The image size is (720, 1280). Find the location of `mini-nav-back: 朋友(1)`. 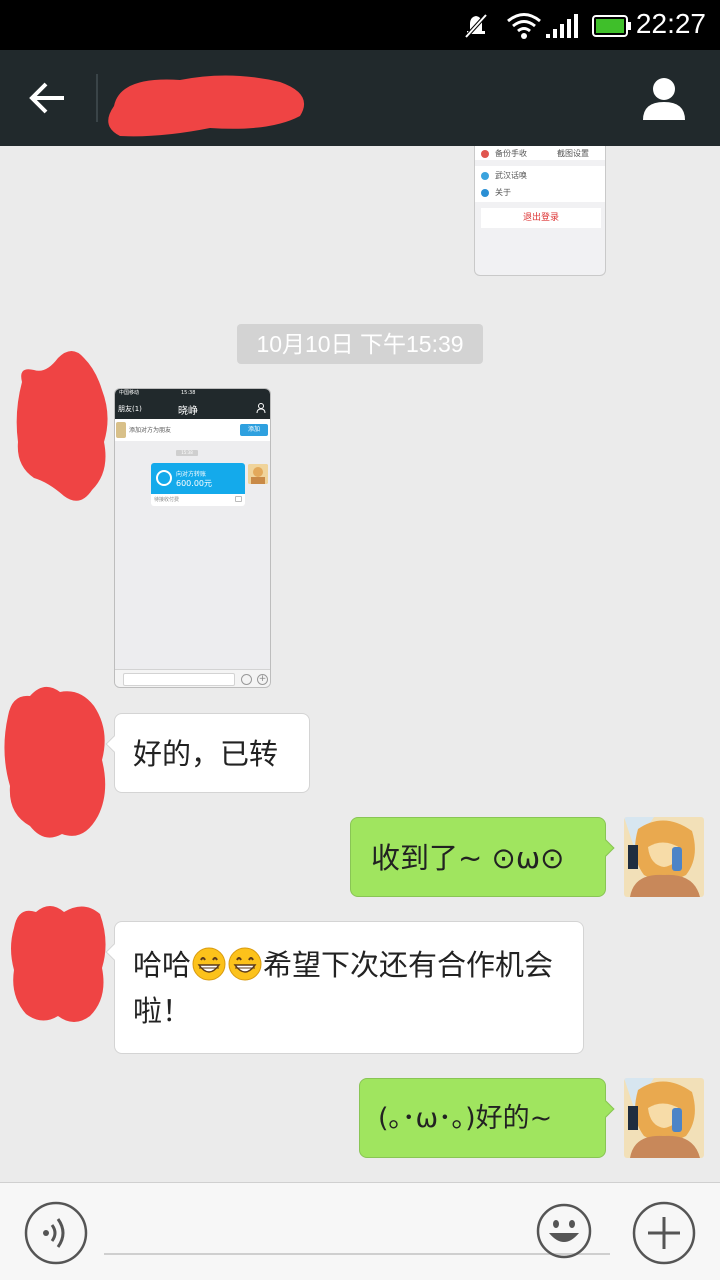

mini-nav-back: 朋友(1) is located at coordinates (130, 409).